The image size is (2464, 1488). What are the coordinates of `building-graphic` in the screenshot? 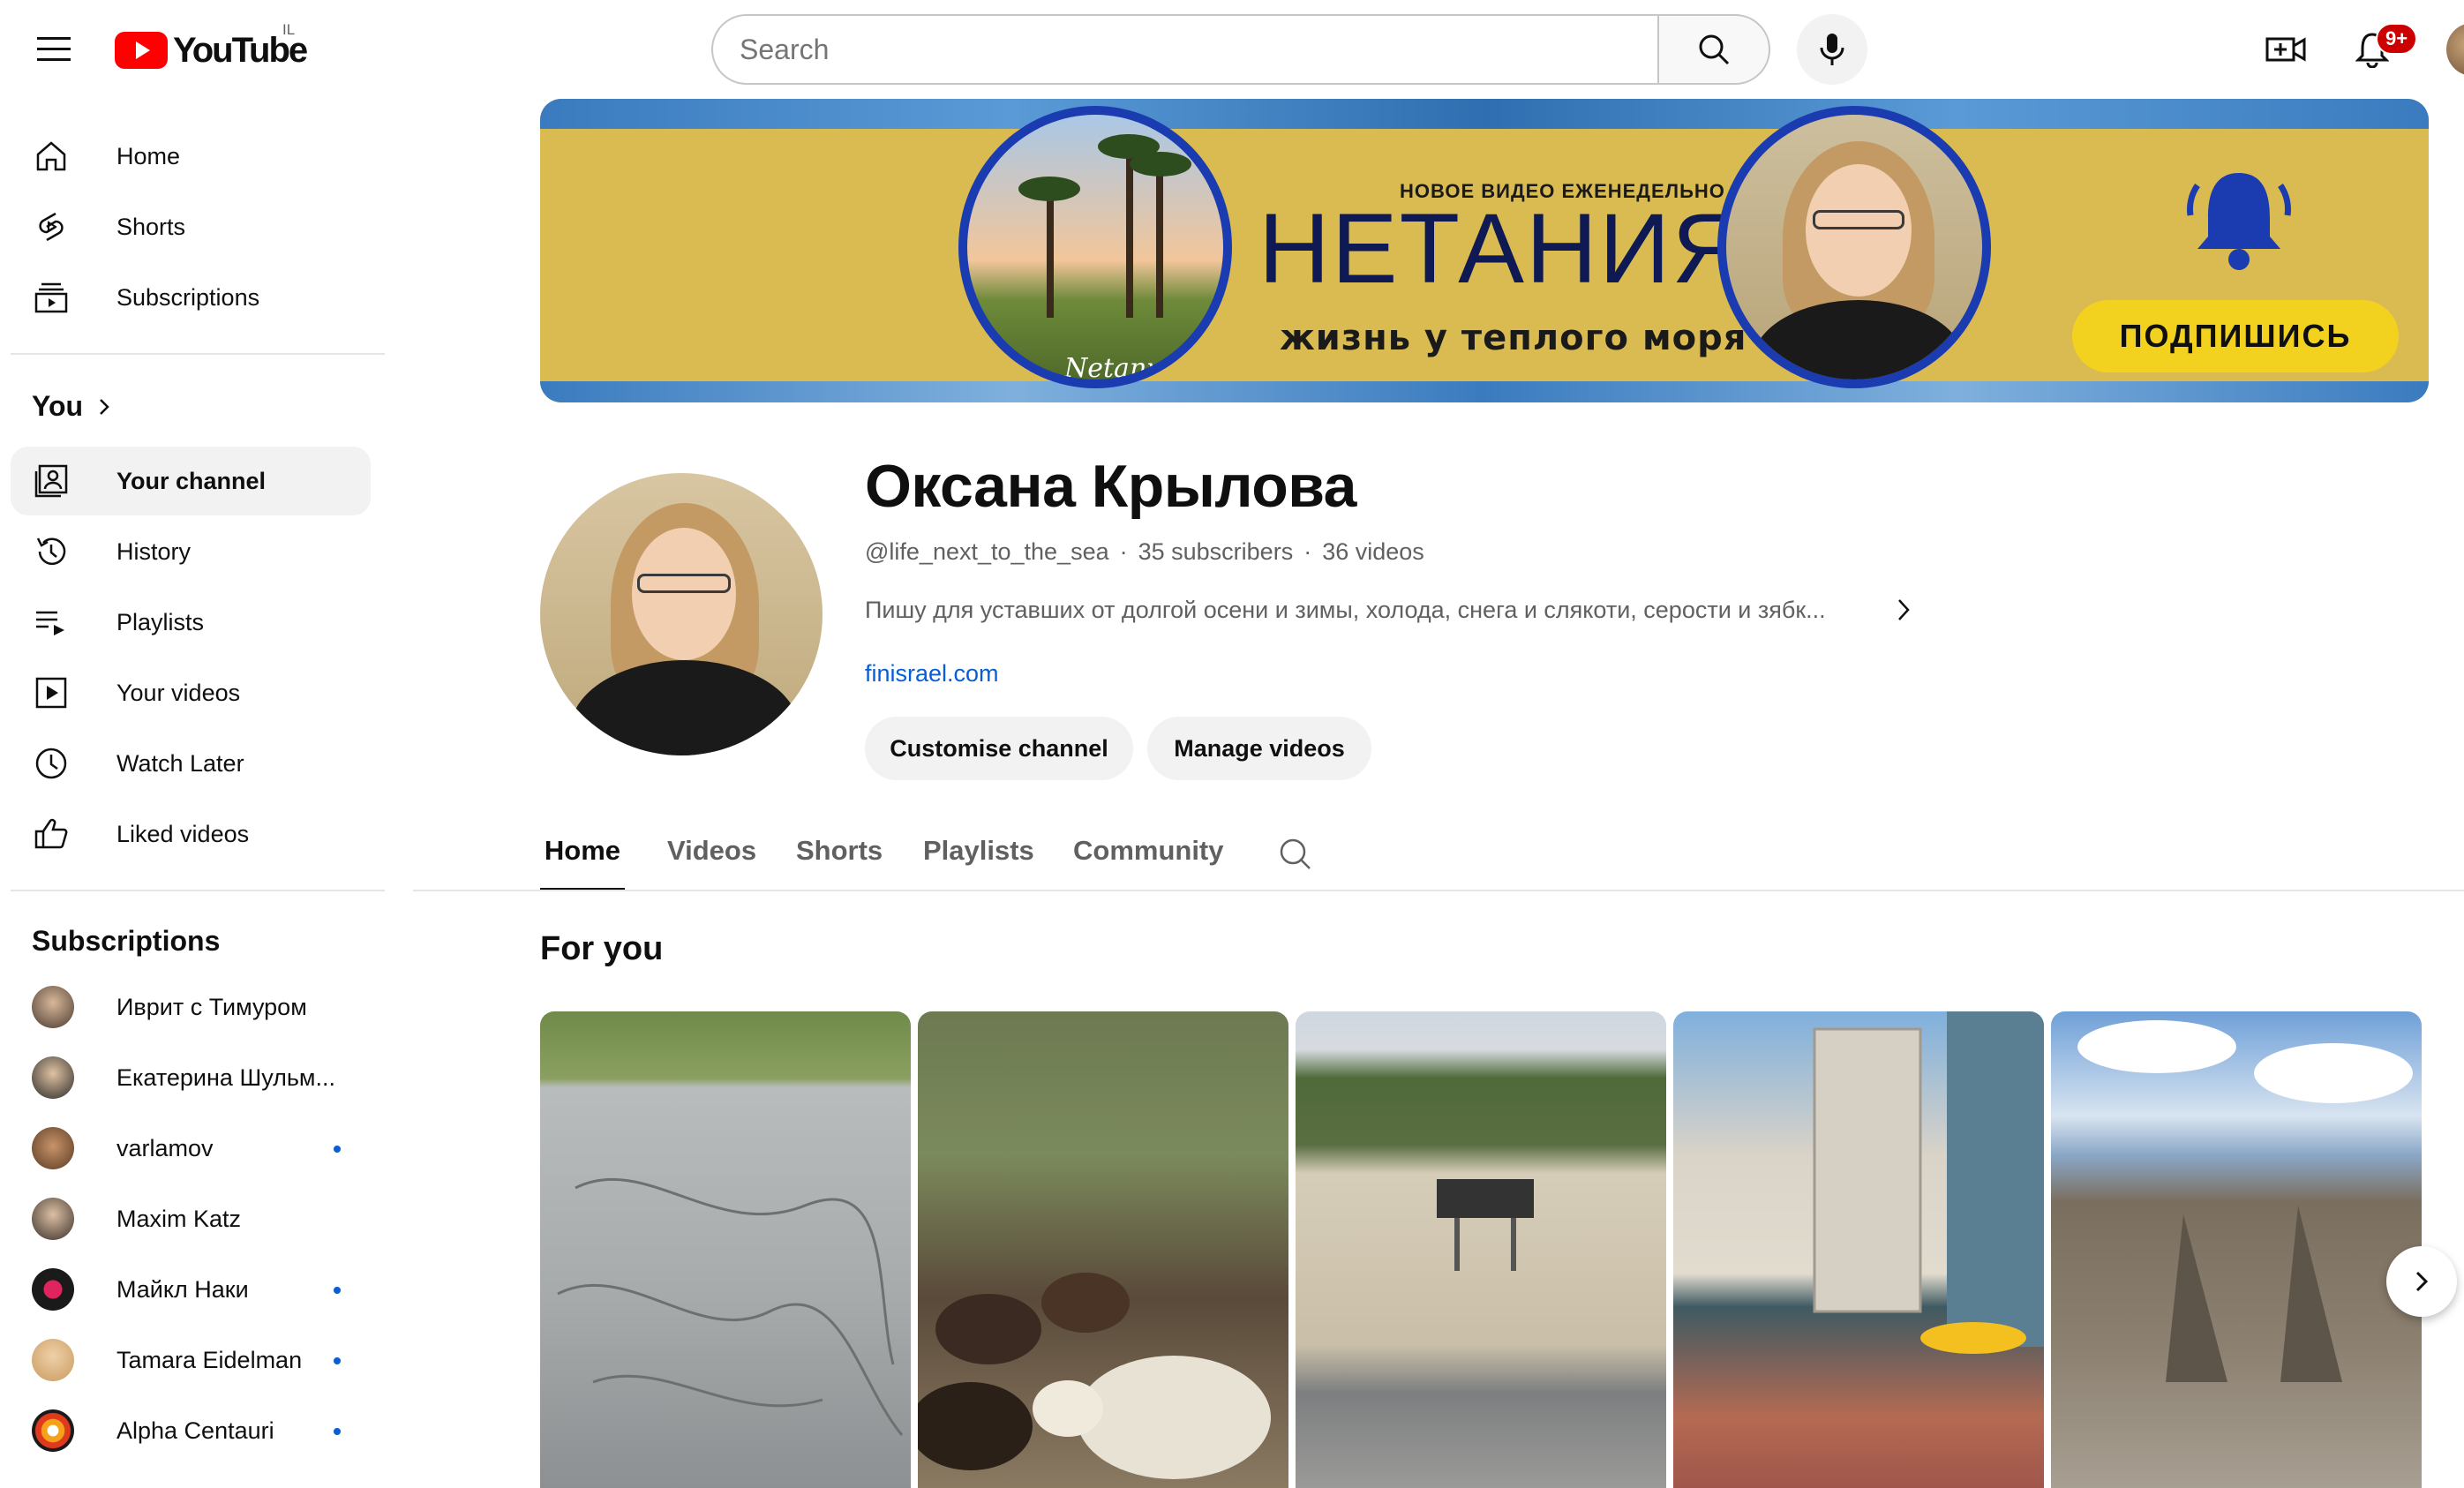 It's located at (1928, 1183).